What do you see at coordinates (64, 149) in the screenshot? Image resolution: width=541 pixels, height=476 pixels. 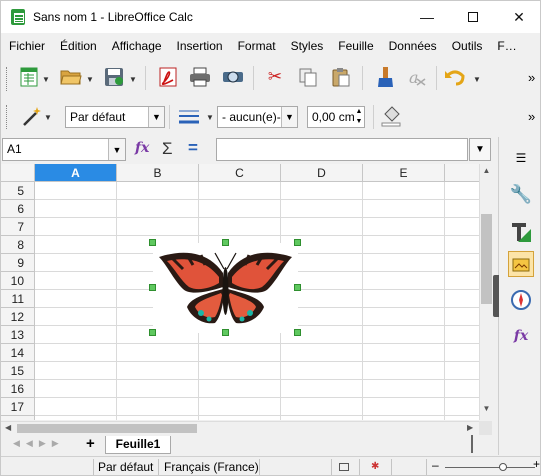 I see `name-box: A1 ▼` at bounding box center [64, 149].